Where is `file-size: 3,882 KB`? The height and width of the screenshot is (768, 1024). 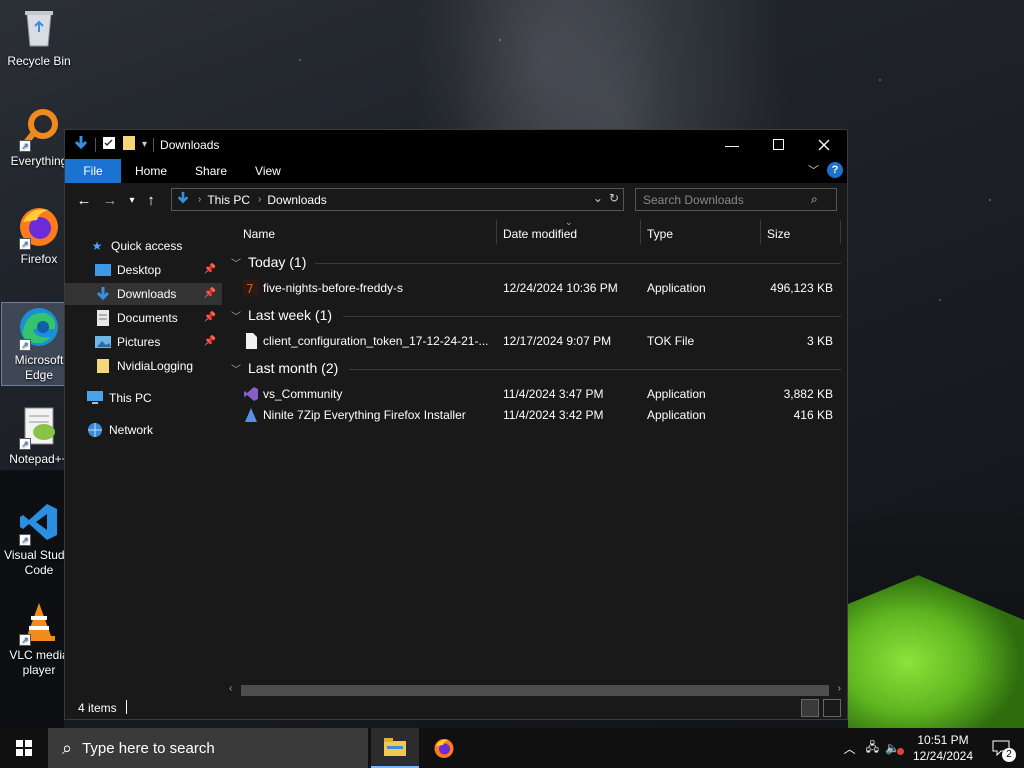 file-size: 3,882 KB is located at coordinates (808, 394).